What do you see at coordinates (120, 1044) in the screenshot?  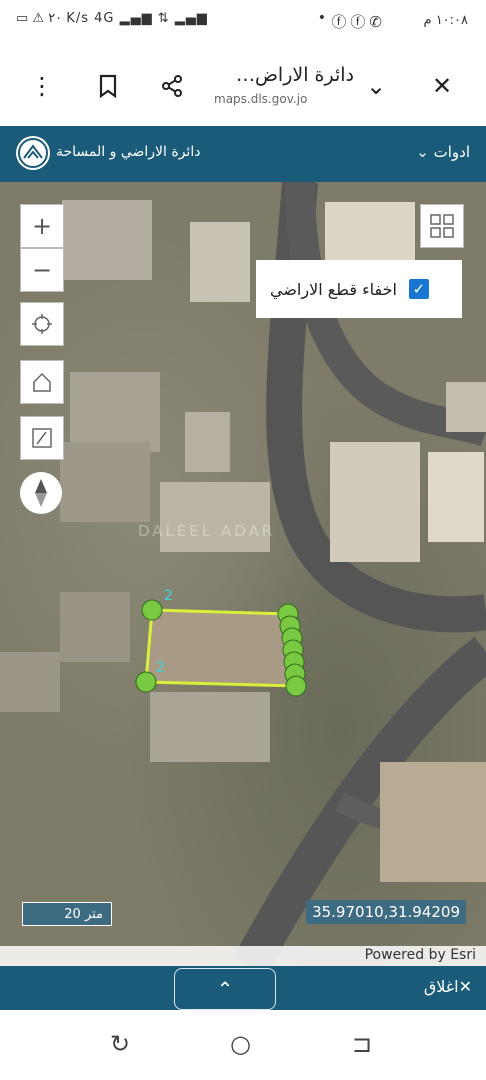 I see `recent-apps-icon: ↻` at bounding box center [120, 1044].